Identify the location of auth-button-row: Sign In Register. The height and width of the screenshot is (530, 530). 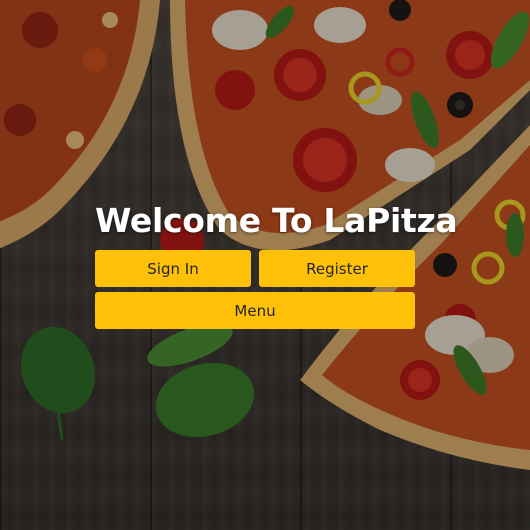
(255, 268).